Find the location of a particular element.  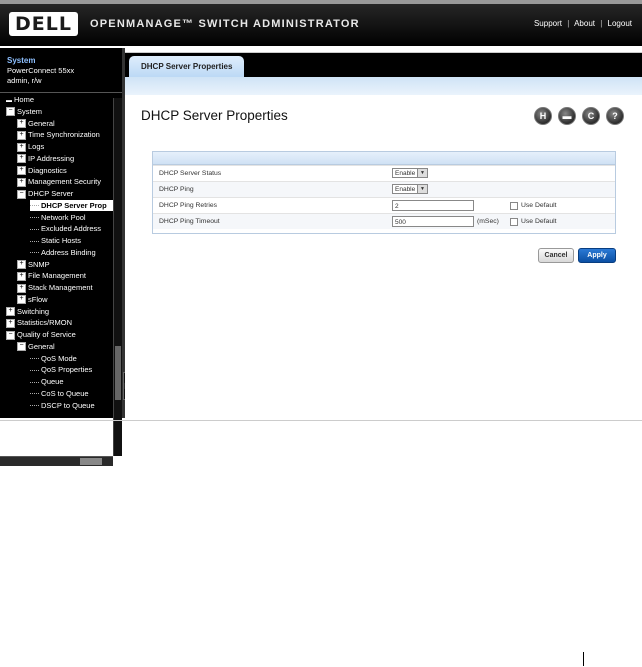

cancel-button: Cancel is located at coordinates (556, 255).